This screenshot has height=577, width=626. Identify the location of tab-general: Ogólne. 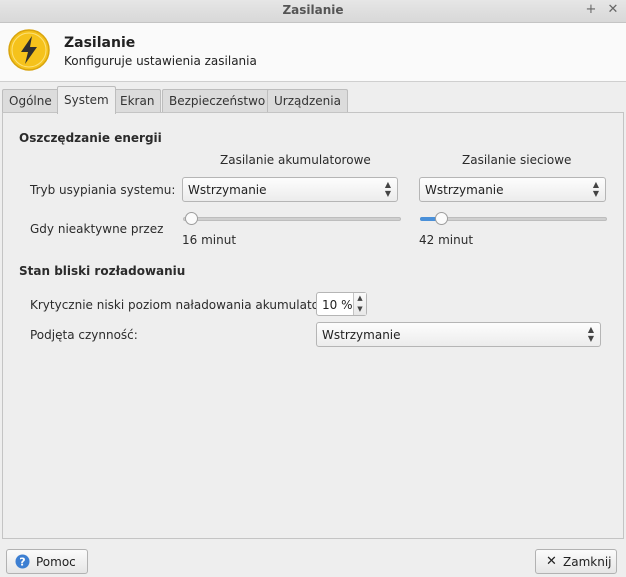
(30, 101).